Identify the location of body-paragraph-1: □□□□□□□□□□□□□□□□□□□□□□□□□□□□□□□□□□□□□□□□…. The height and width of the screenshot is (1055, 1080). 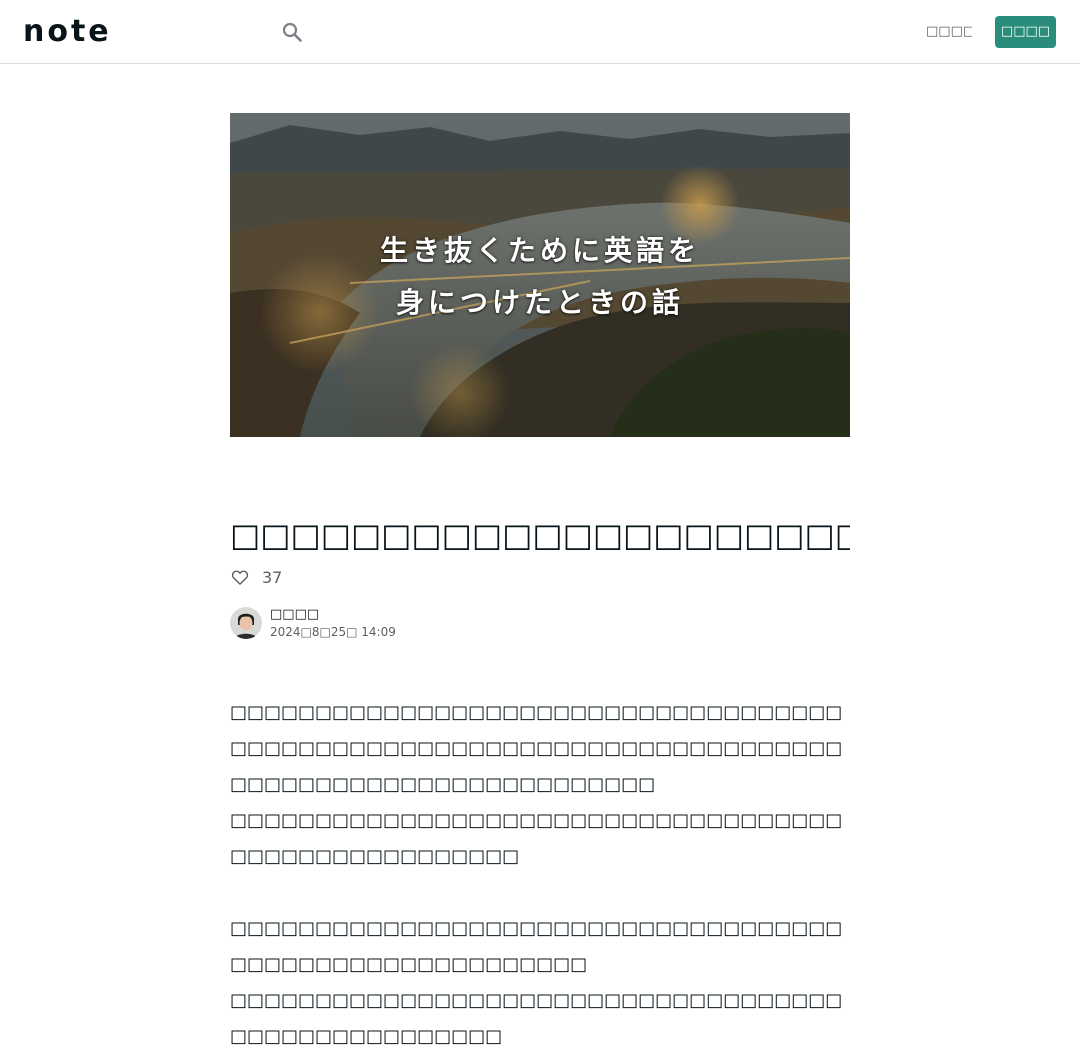
(536, 748).